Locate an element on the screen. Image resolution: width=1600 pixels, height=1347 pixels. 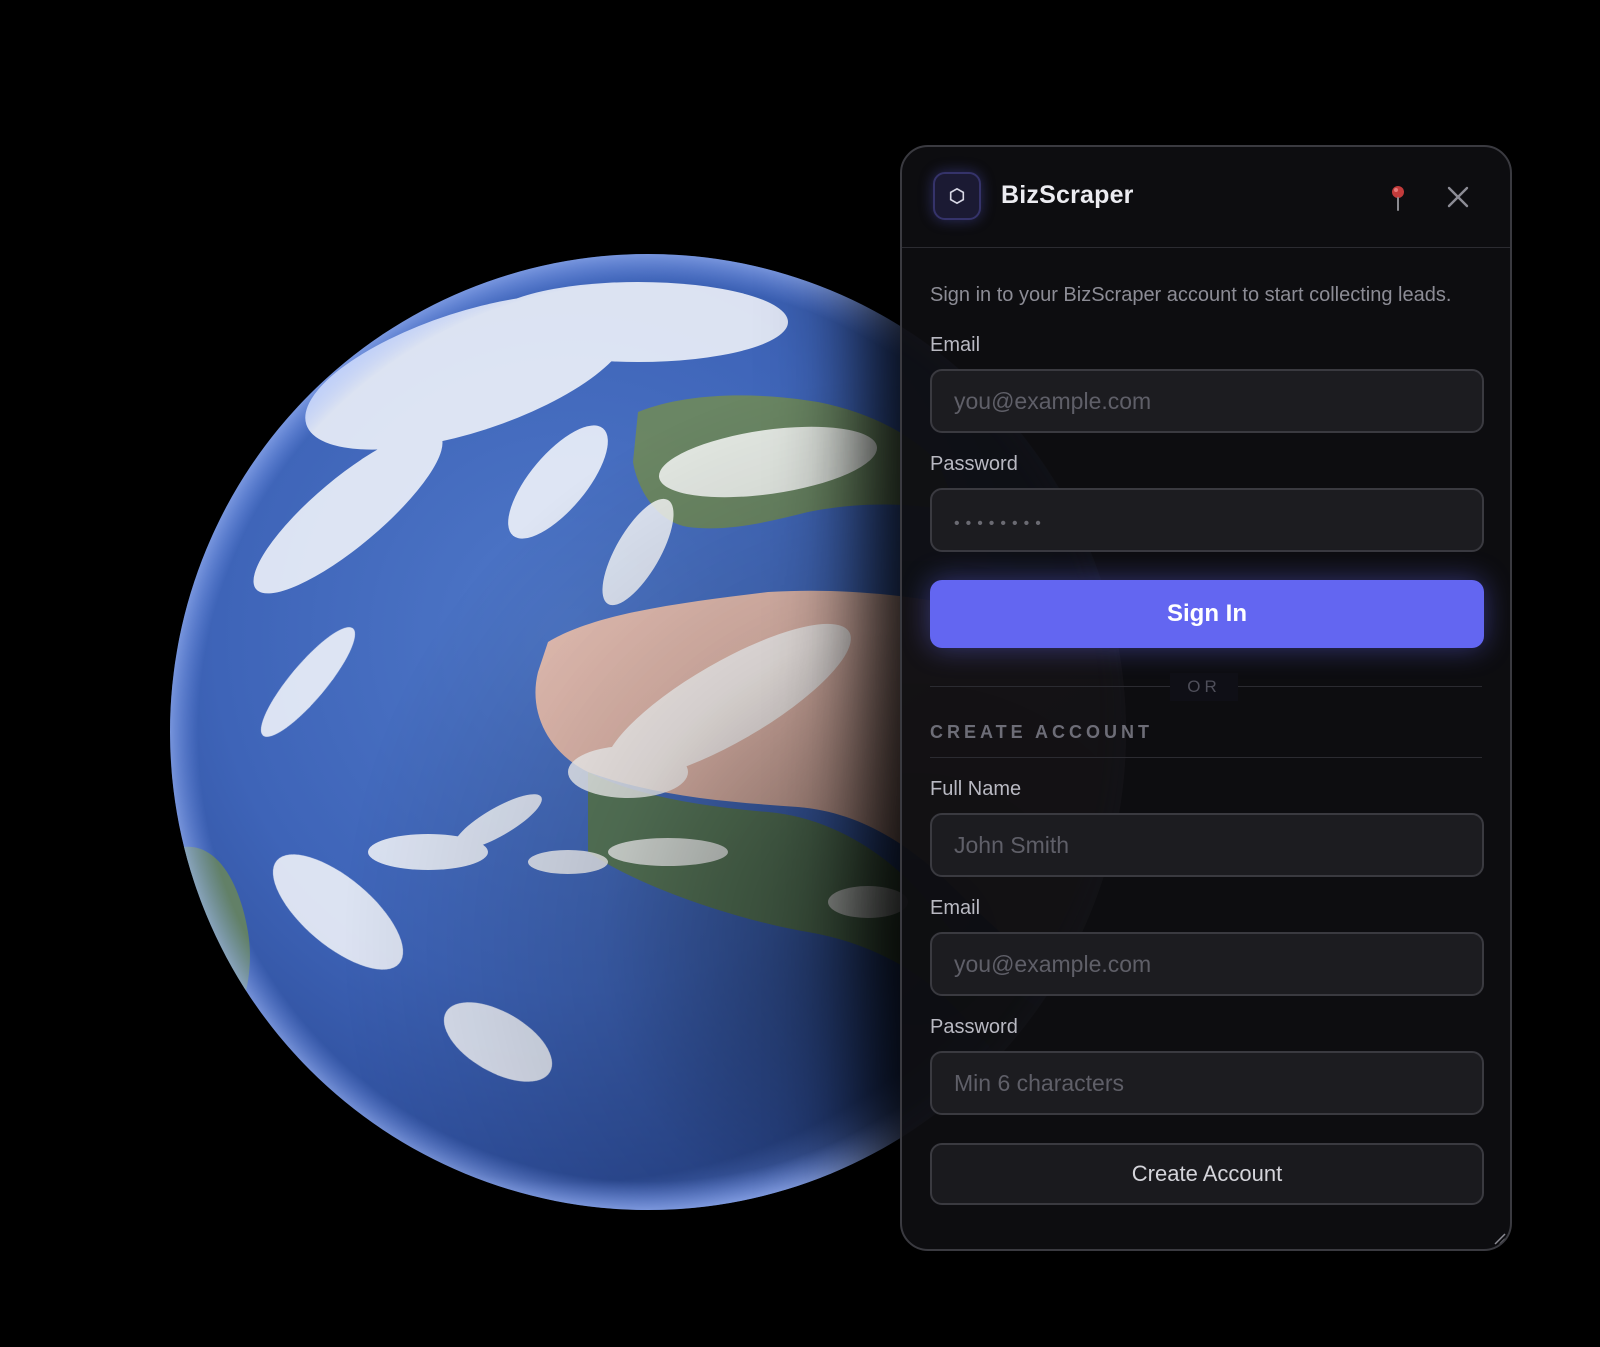
or-divider: OR is located at coordinates (1206, 687).